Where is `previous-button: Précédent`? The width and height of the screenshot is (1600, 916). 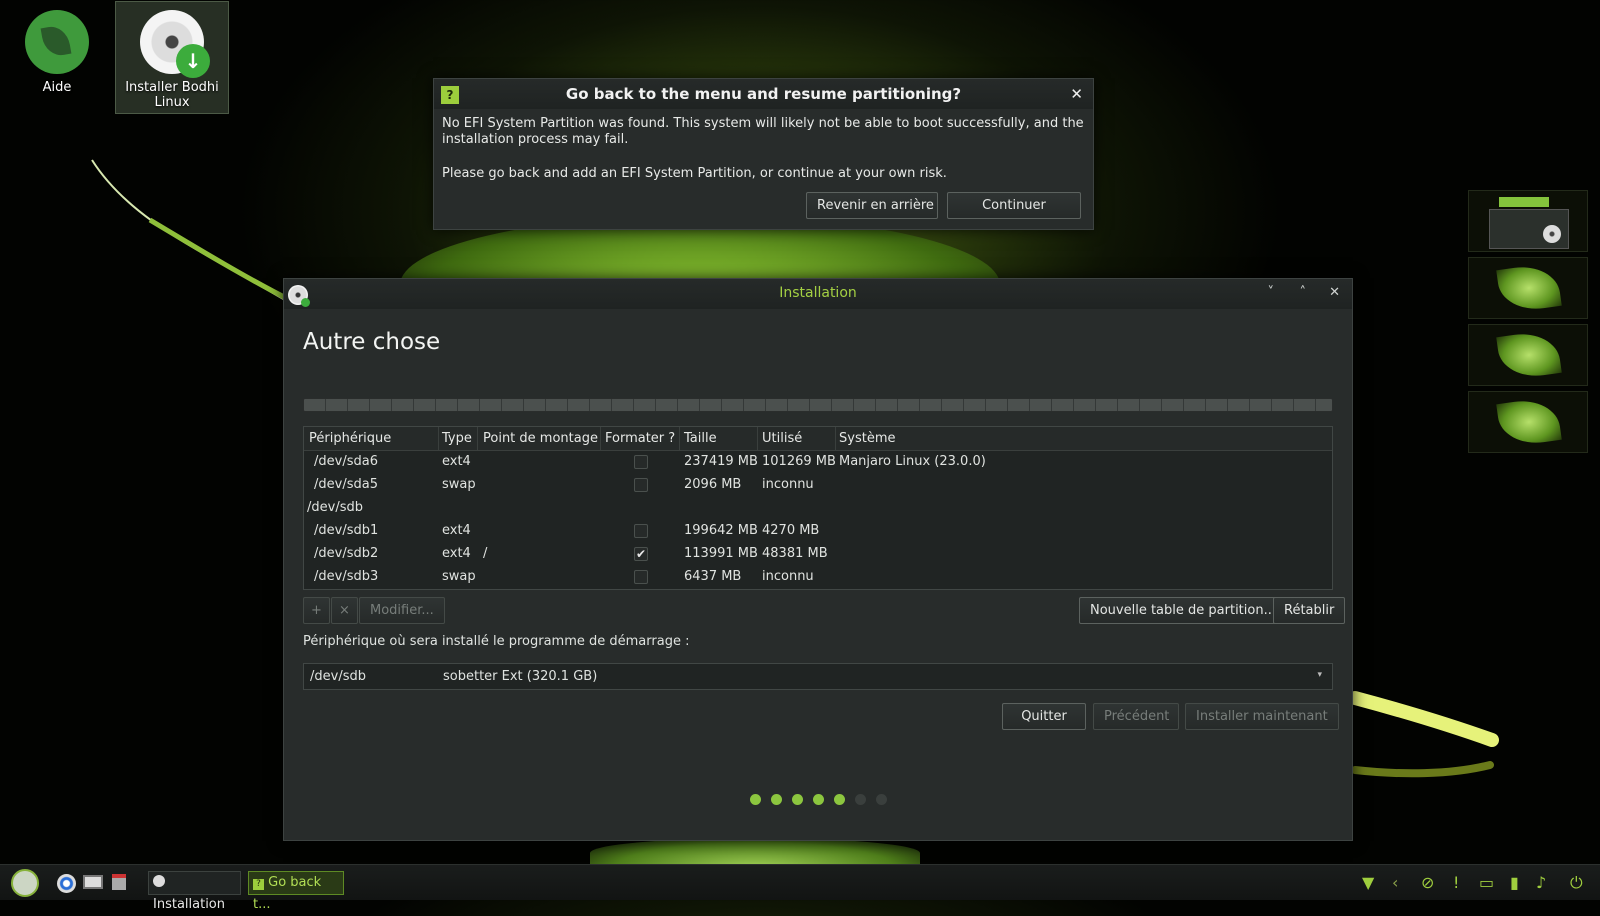 previous-button: Précédent is located at coordinates (1136, 716).